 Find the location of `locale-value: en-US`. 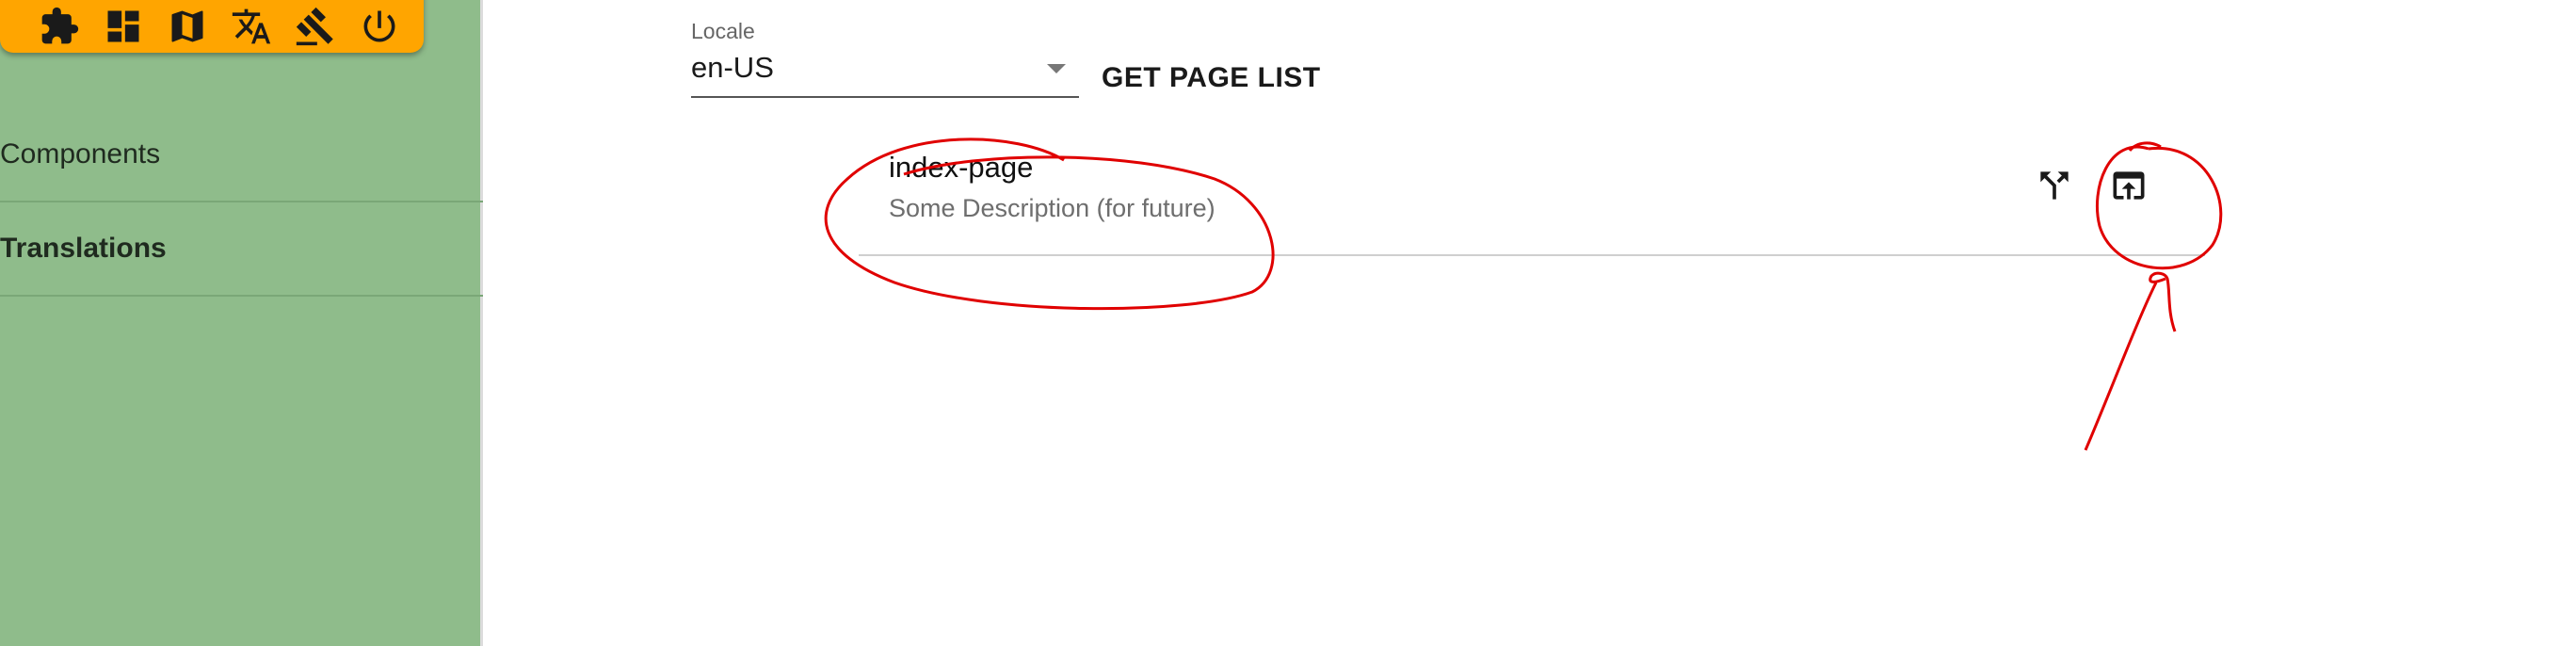

locale-value: en-US is located at coordinates (732, 67).